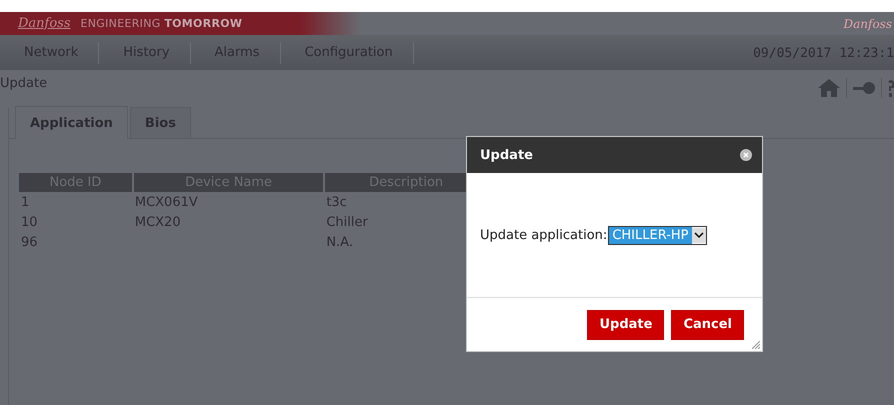  Describe the element at coordinates (228, 202) in the screenshot. I see `table-cell: MCX061V` at that location.